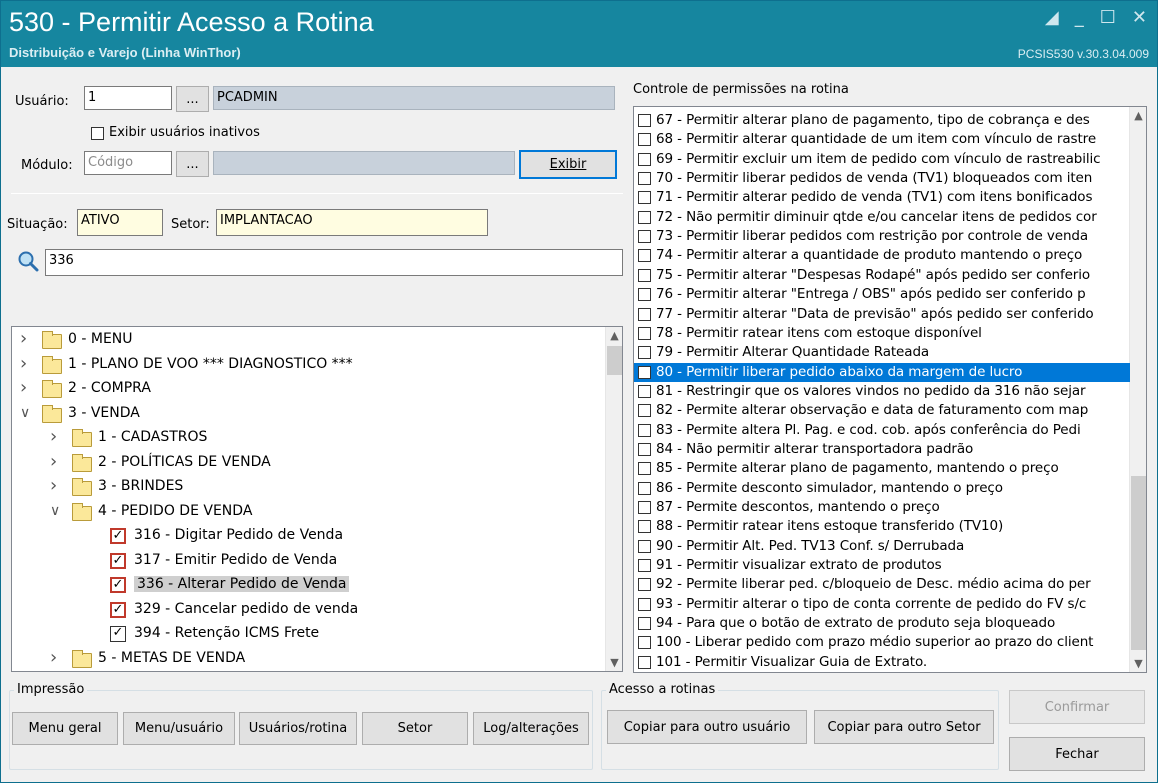 This screenshot has height=783, width=1158. Describe the element at coordinates (298, 728) in the screenshot. I see `usuarios-rotina-button: Usuários/rotina` at that location.